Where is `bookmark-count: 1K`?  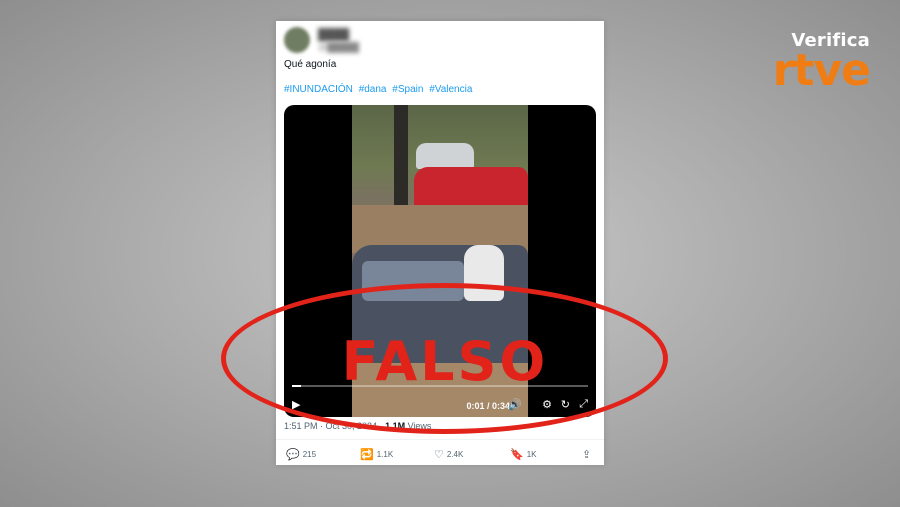
bookmark-count: 1K is located at coordinates (531, 454).